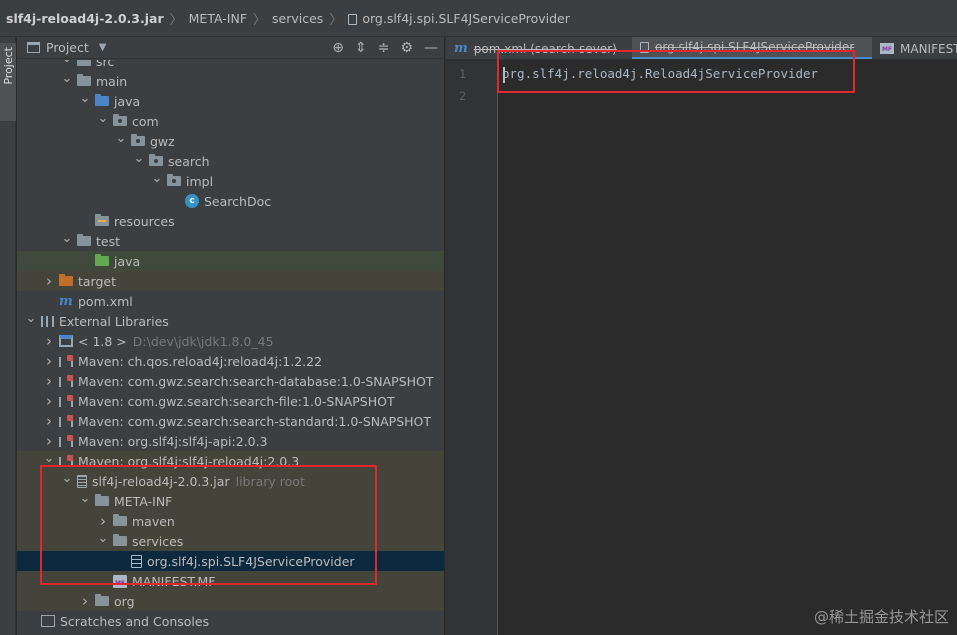  What do you see at coordinates (462, 96) in the screenshot?
I see `line-number: 2` at bounding box center [462, 96].